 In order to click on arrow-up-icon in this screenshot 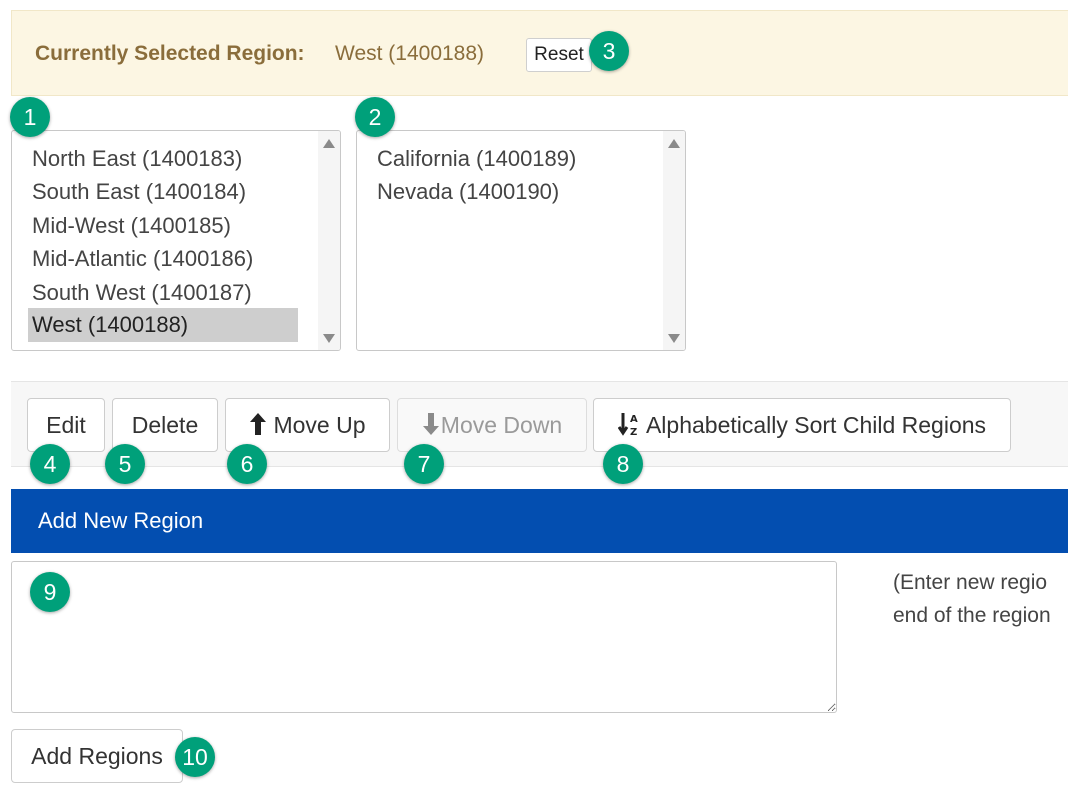, I will do `click(258, 424)`.